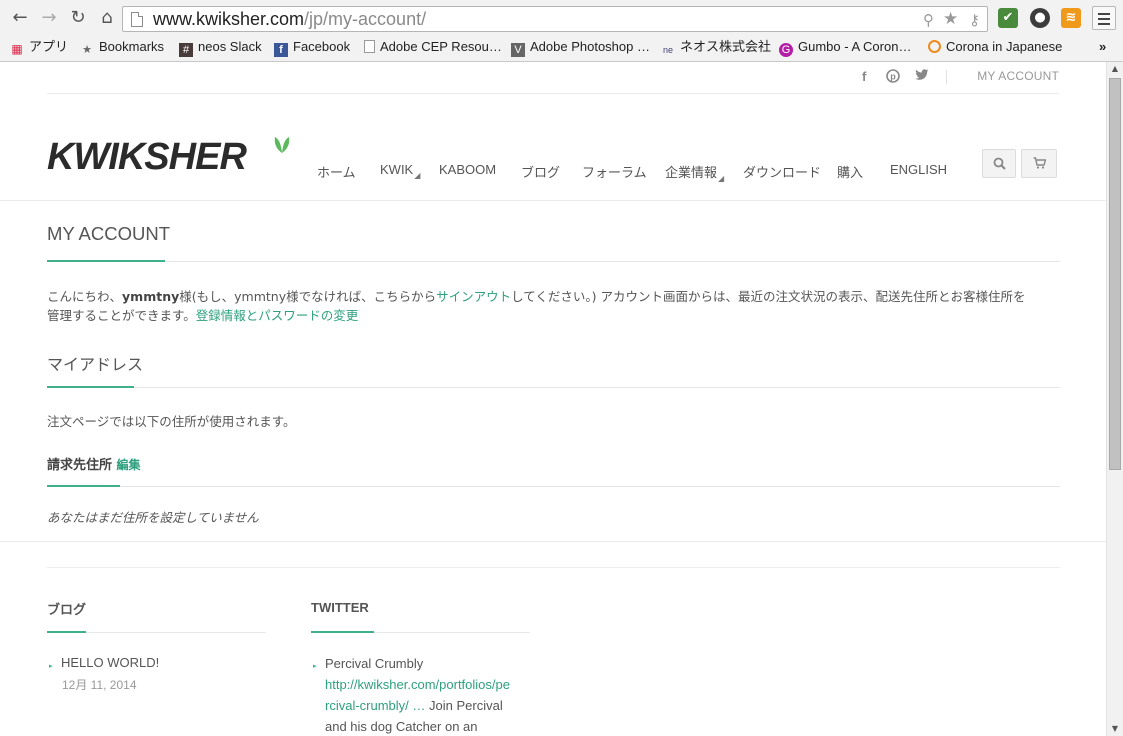  Describe the element at coordinates (950, 19) in the screenshot. I see `bookmark-star-icon: ★` at that location.